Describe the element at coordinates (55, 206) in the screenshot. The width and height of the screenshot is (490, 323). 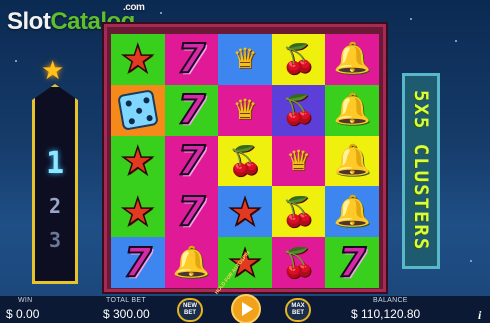
I see `meter-level-2: 2` at that location.